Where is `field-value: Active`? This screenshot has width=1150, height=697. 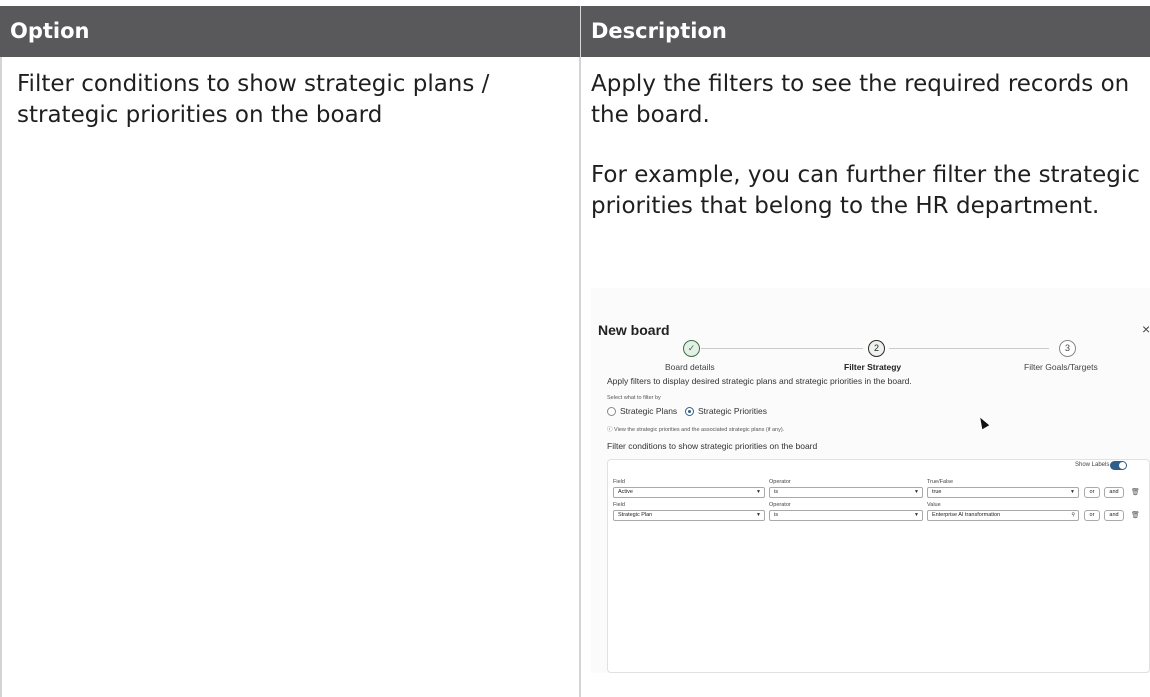
field-value: Active is located at coordinates (625, 492).